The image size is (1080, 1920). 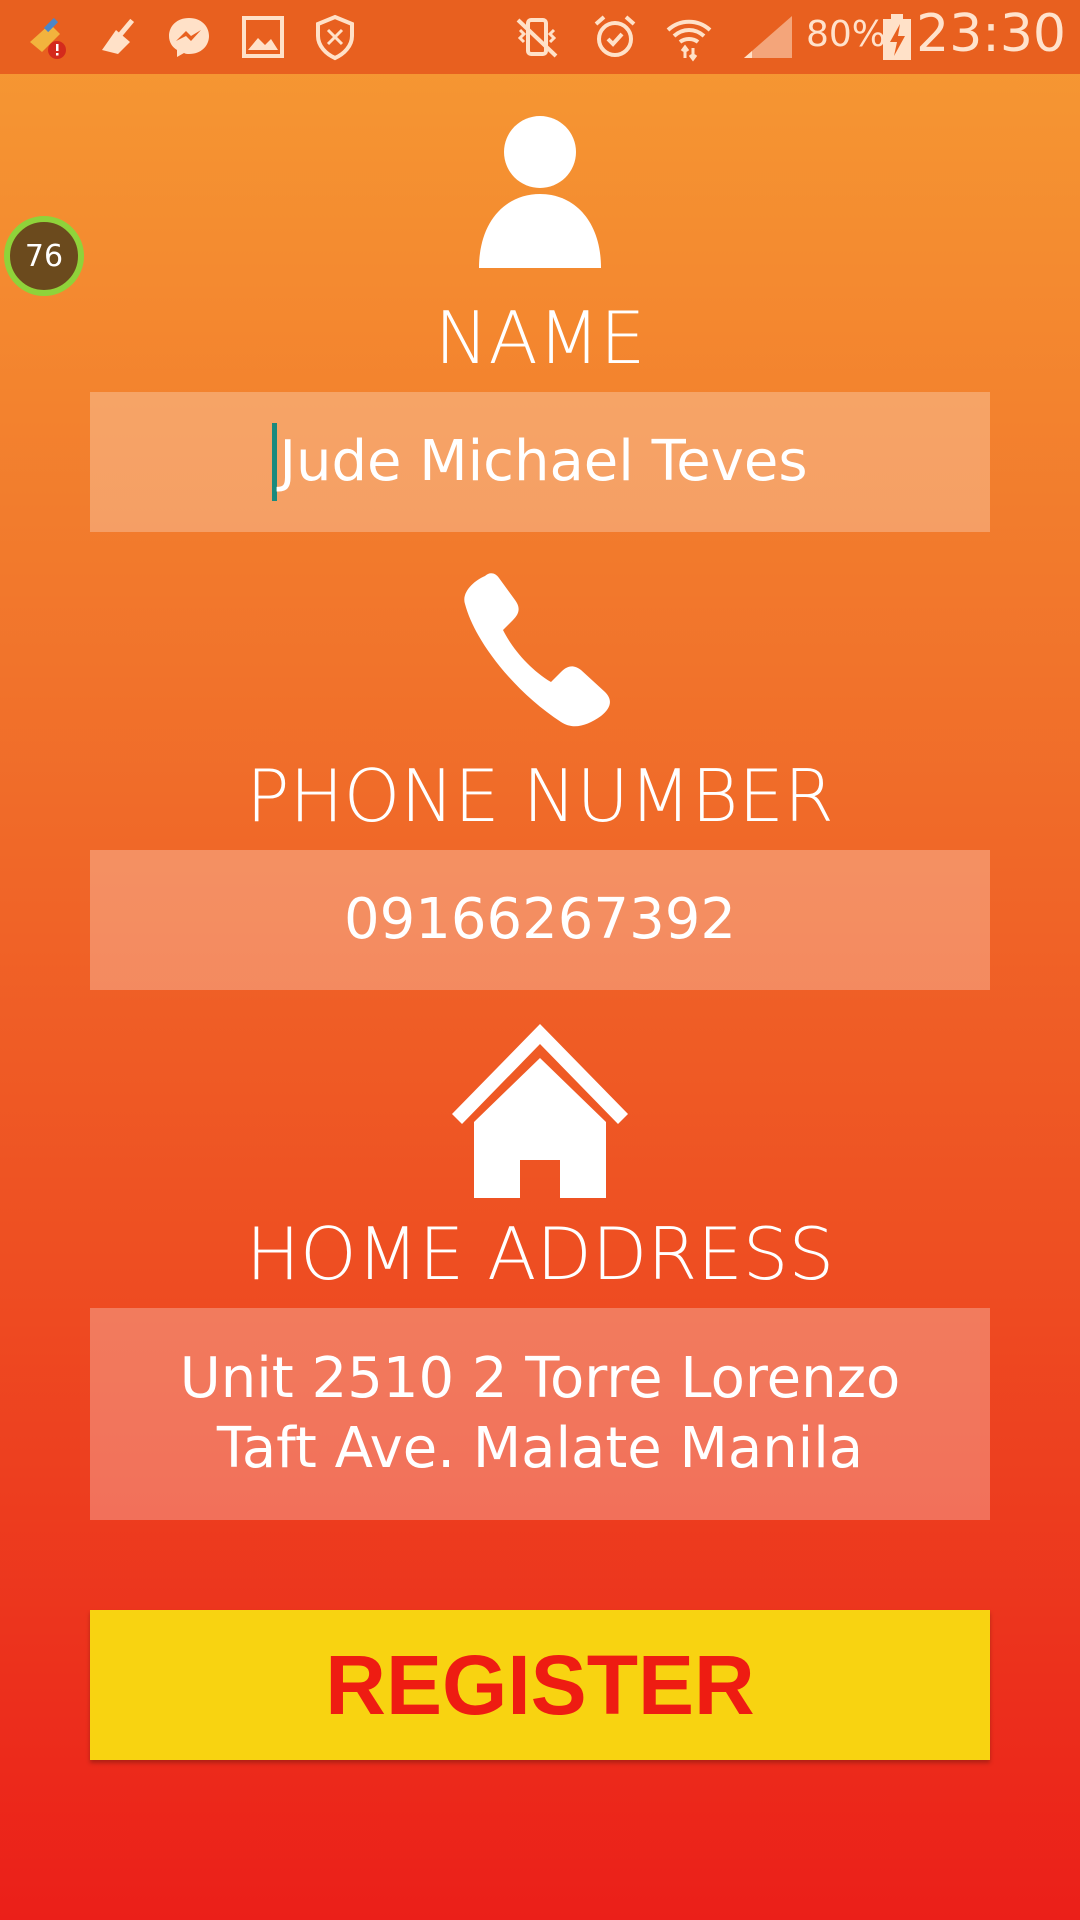 I want to click on phone-label: PHONE NUMBER, so click(x=540, y=796).